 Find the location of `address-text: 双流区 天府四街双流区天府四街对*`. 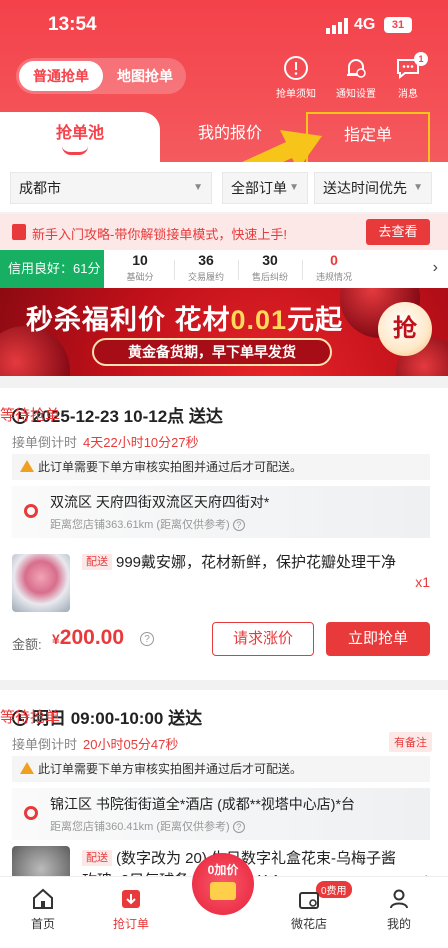

address-text: 双流区 天府四街双流区天府四街对* is located at coordinates (160, 502).